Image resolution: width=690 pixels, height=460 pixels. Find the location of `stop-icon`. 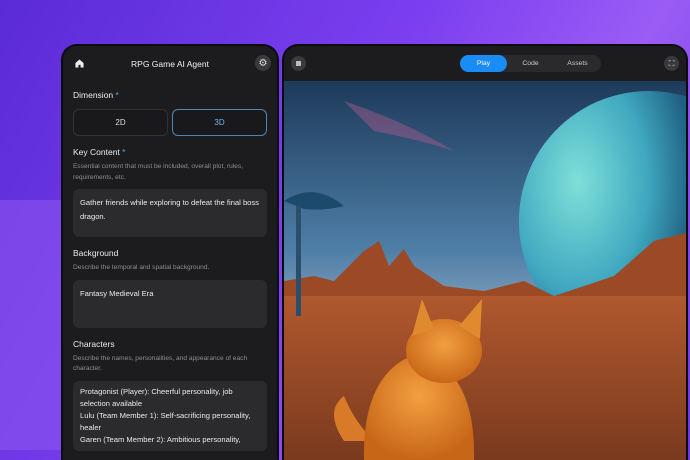

stop-icon is located at coordinates (298, 63).